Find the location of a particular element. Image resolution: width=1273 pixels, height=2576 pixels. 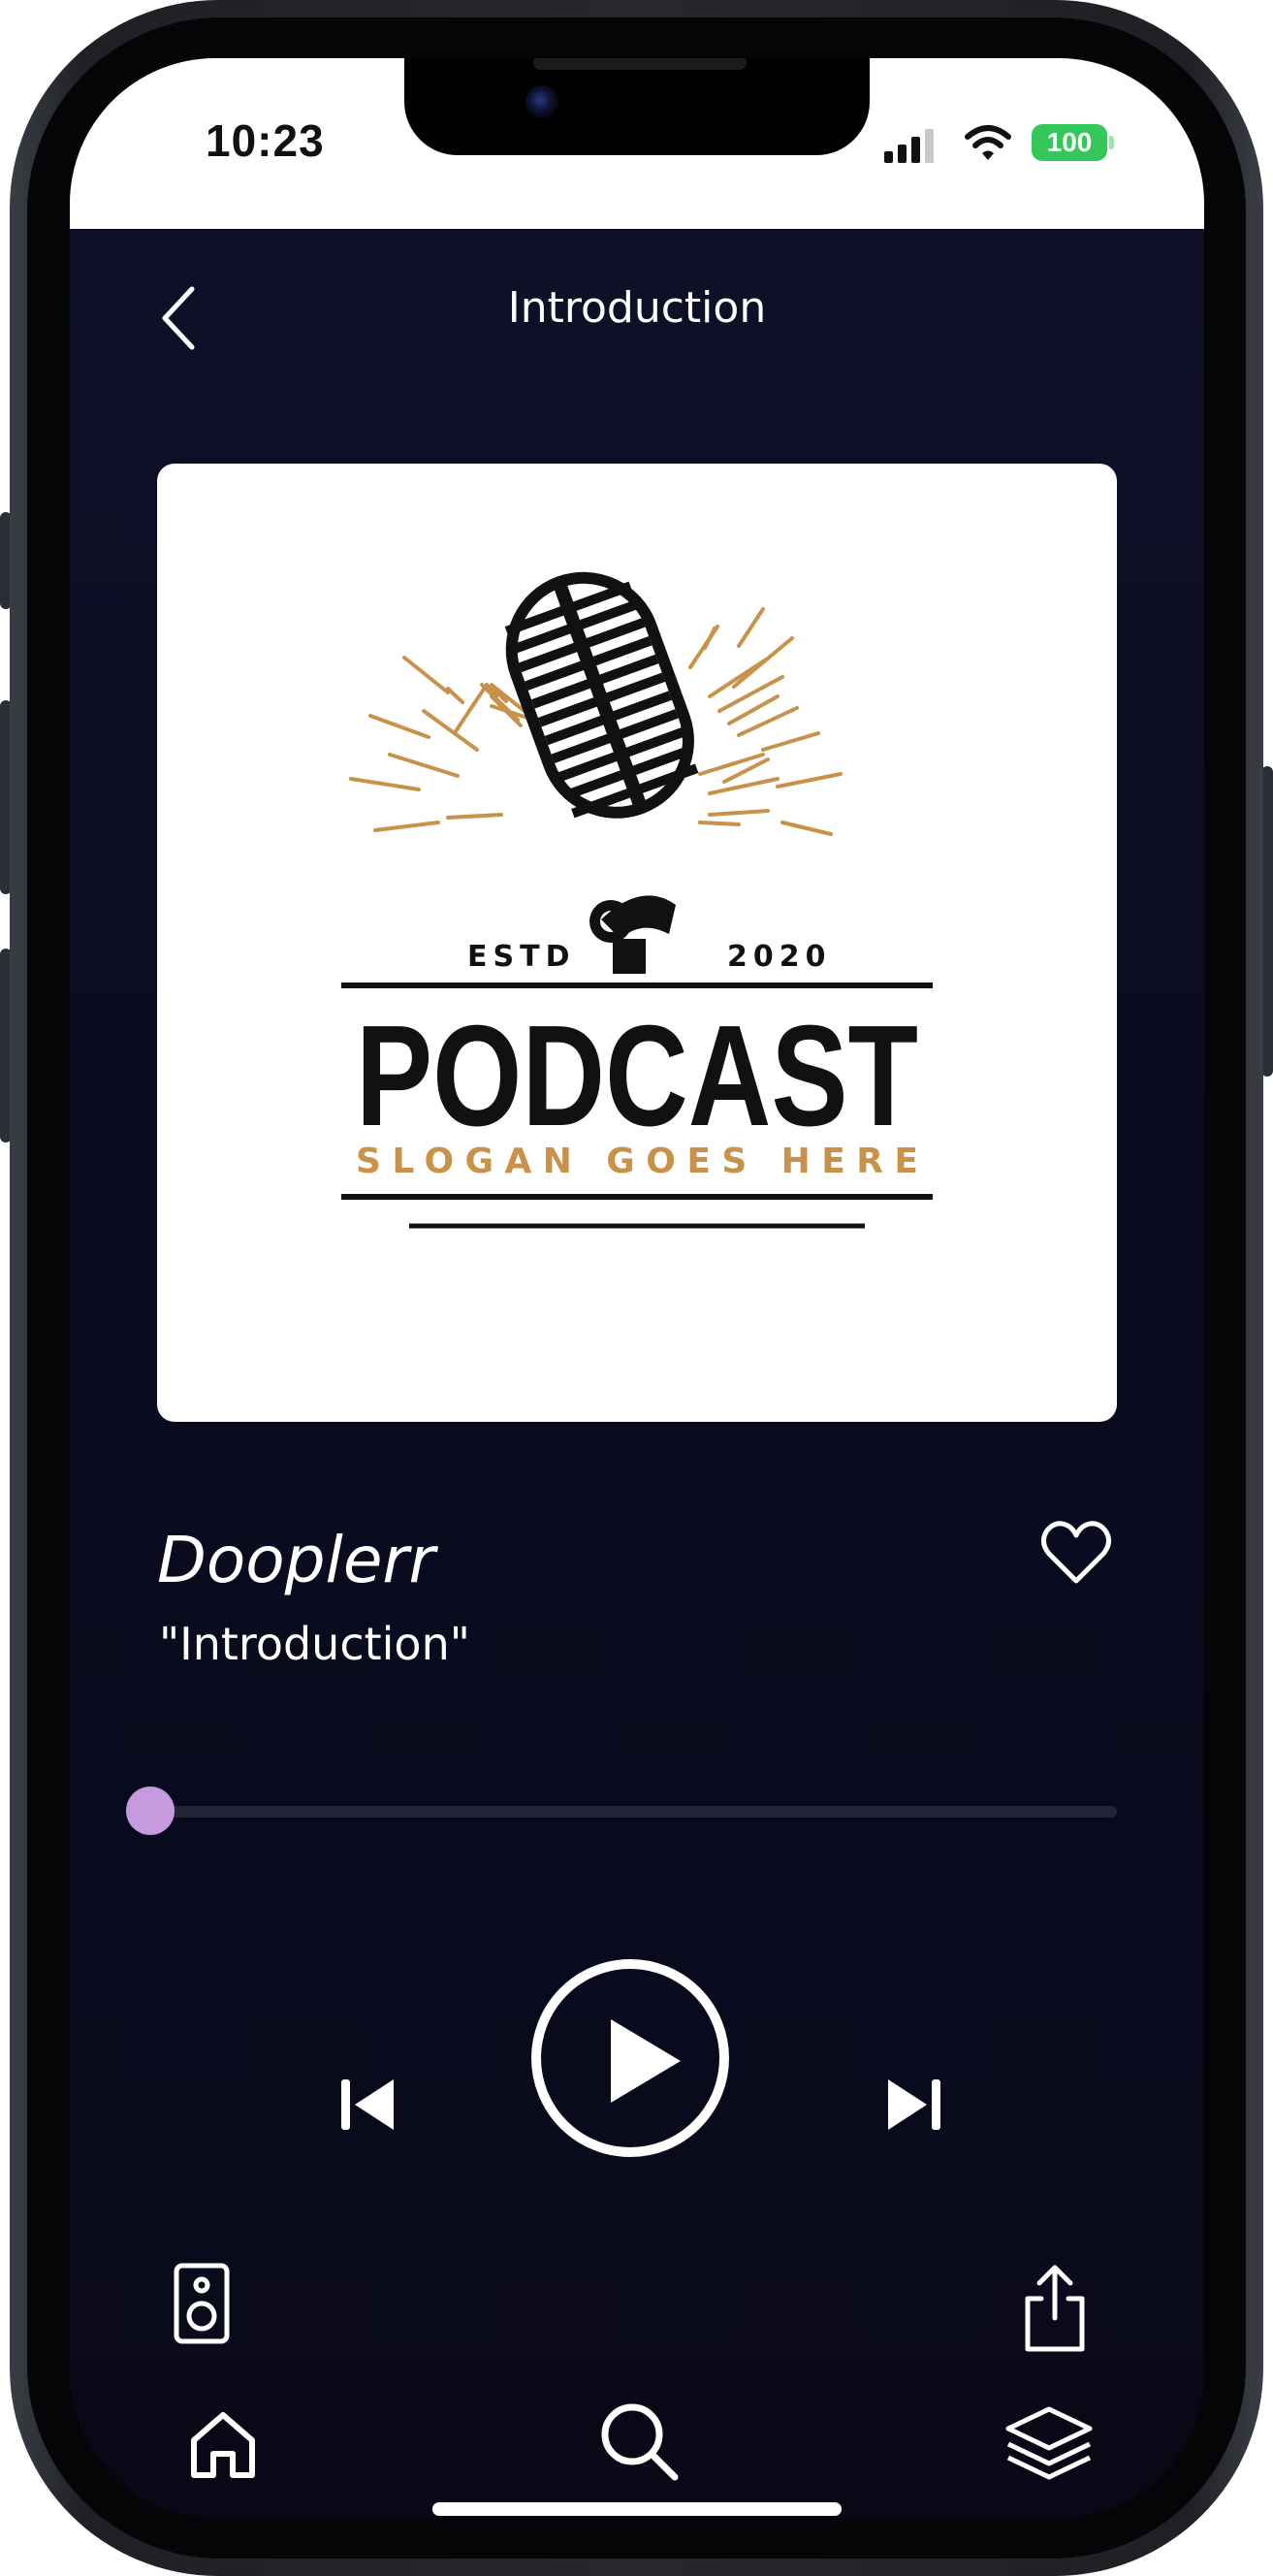

status-time: 10:23 is located at coordinates (265, 140).